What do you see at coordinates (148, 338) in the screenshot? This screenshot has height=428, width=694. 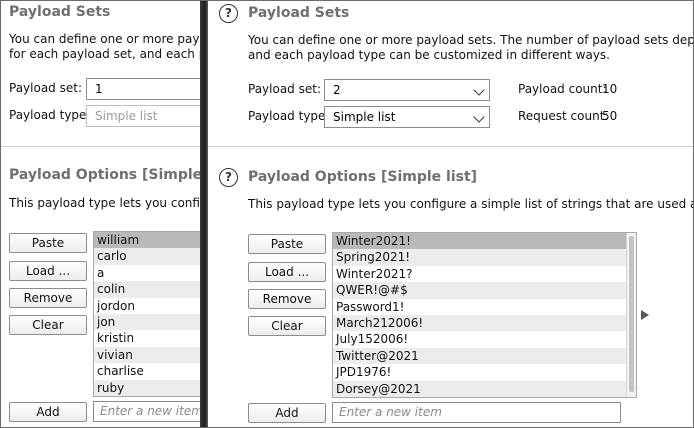 I see `list-item: kristin` at bounding box center [148, 338].